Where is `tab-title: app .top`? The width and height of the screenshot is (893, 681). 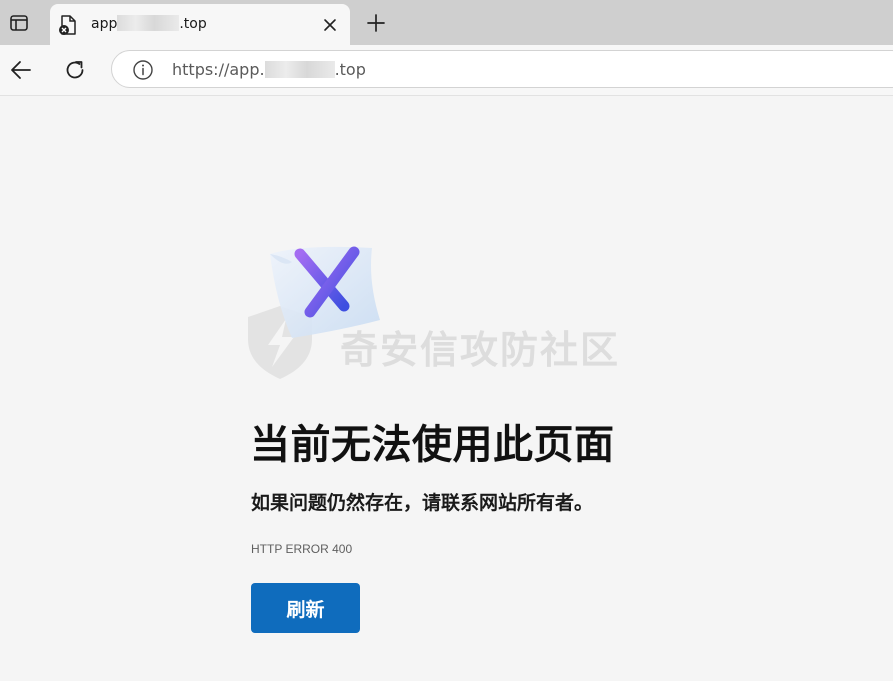 tab-title: app .top is located at coordinates (149, 23).